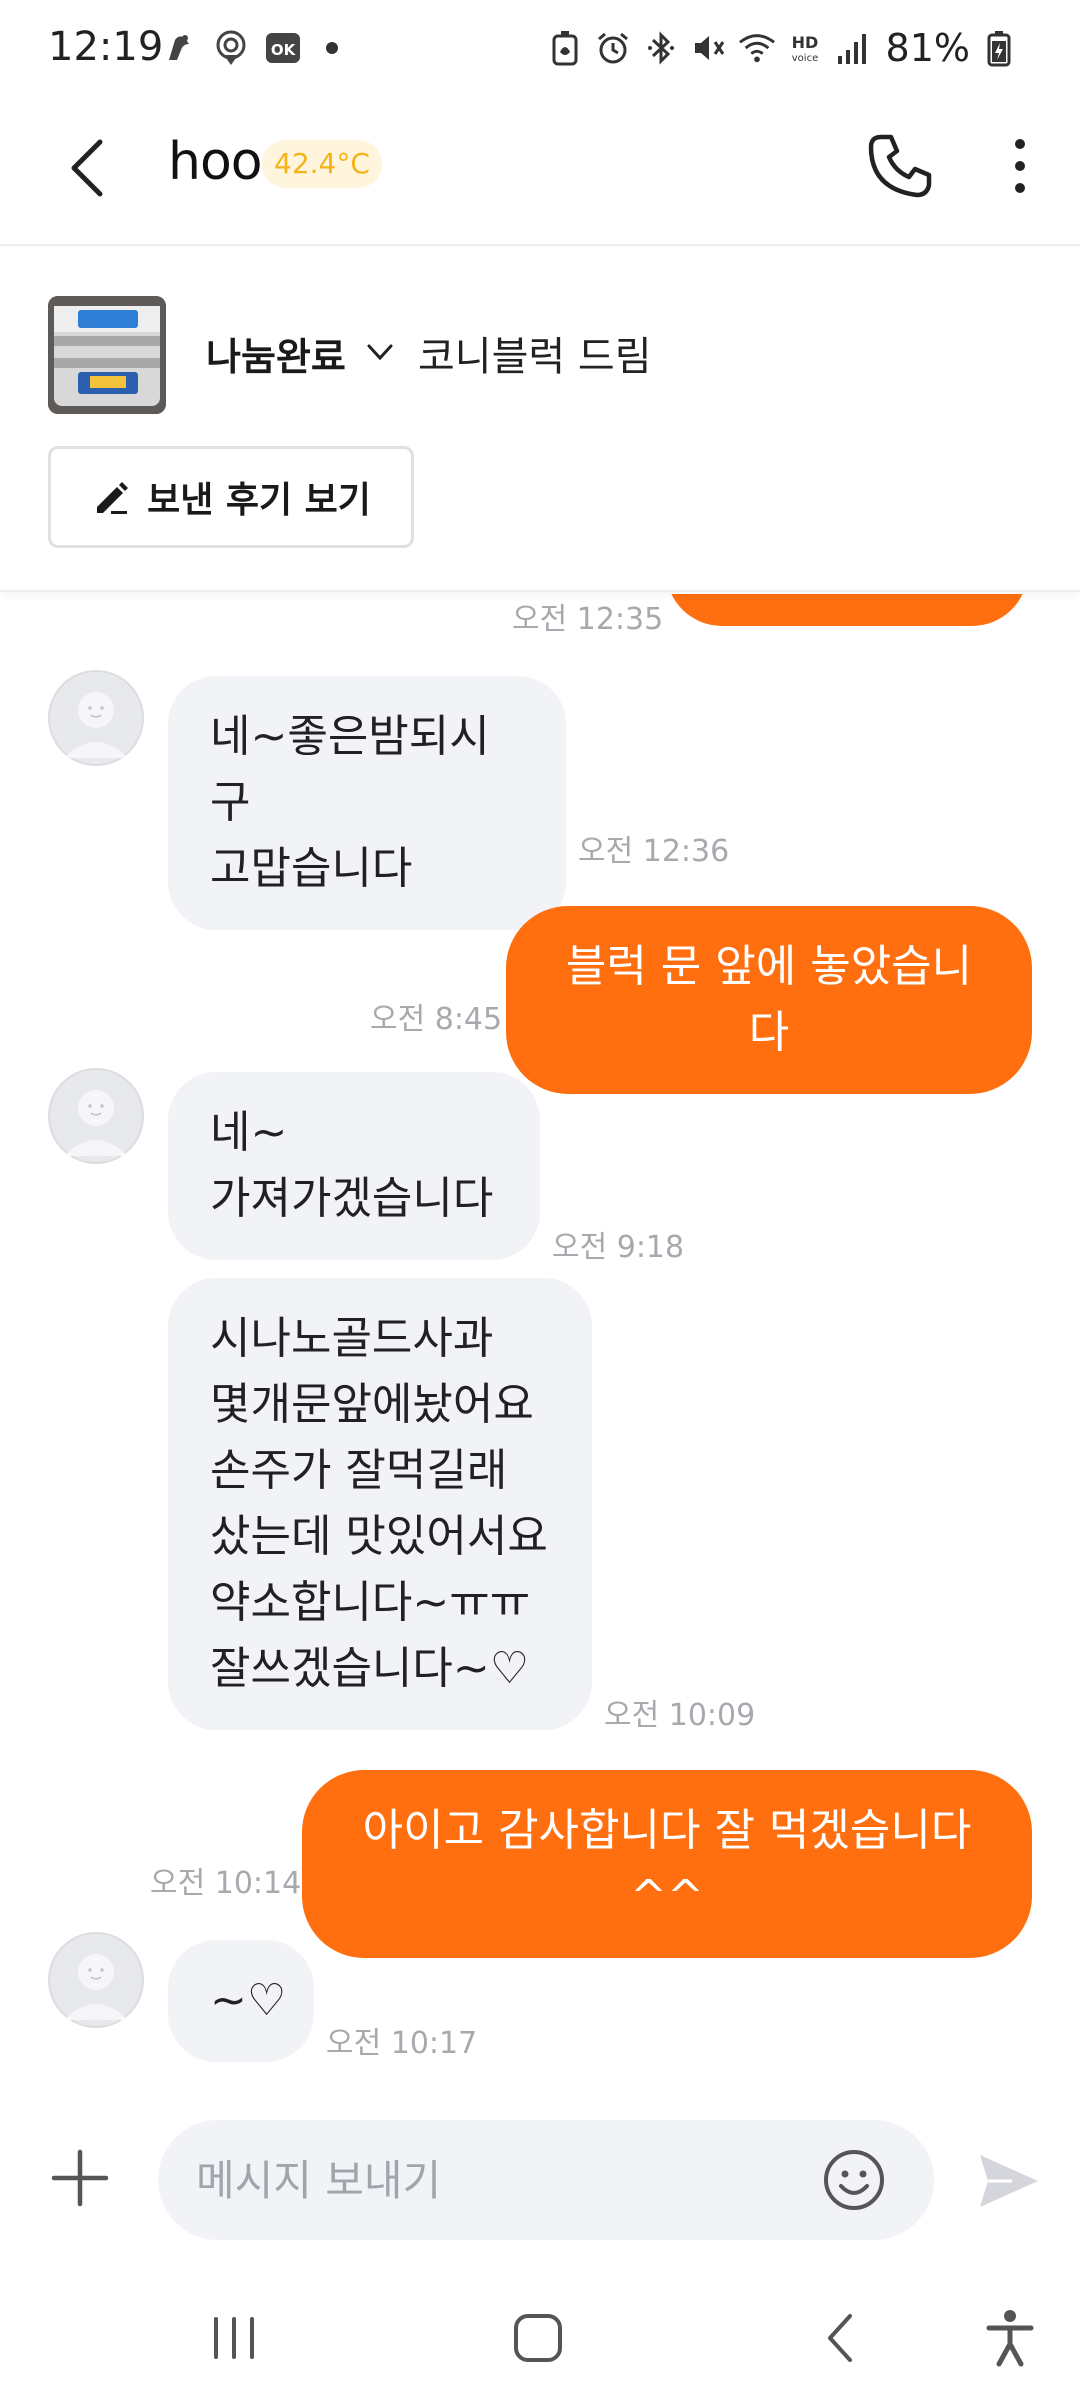 This screenshot has height=2400, width=1080. I want to click on send-icon, so click(1009, 2181).